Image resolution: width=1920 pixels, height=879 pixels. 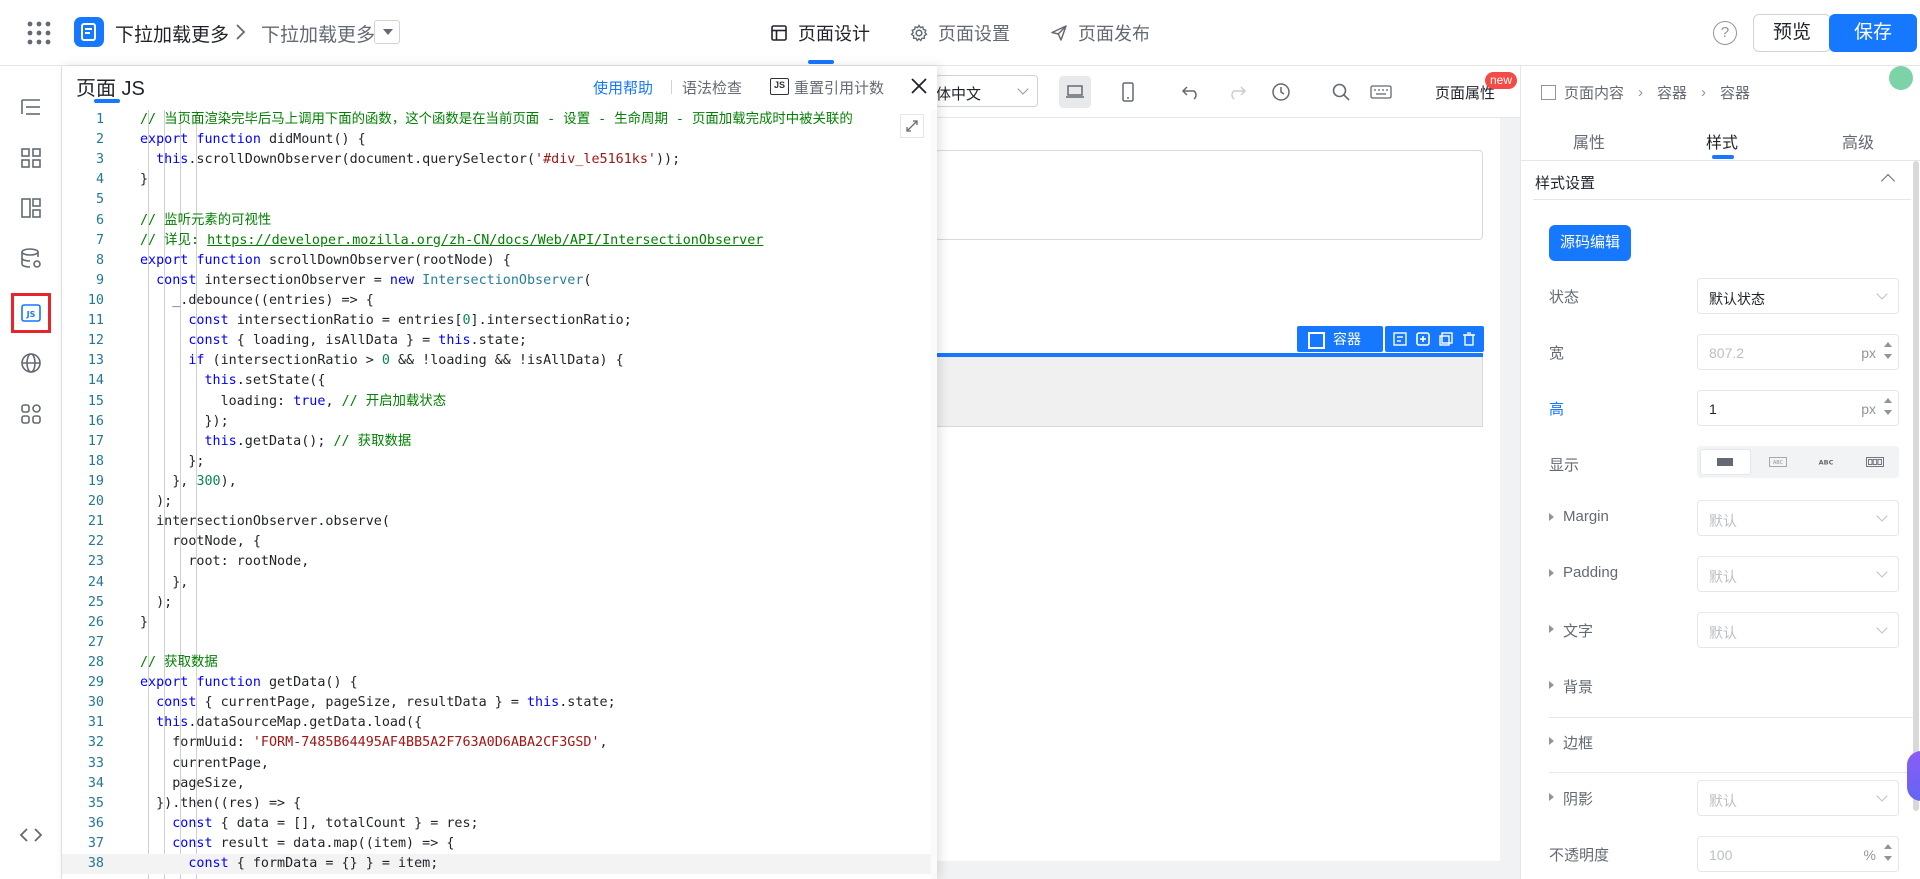 What do you see at coordinates (1778, 462) in the screenshot?
I see `display-inline-option: ABC` at bounding box center [1778, 462].